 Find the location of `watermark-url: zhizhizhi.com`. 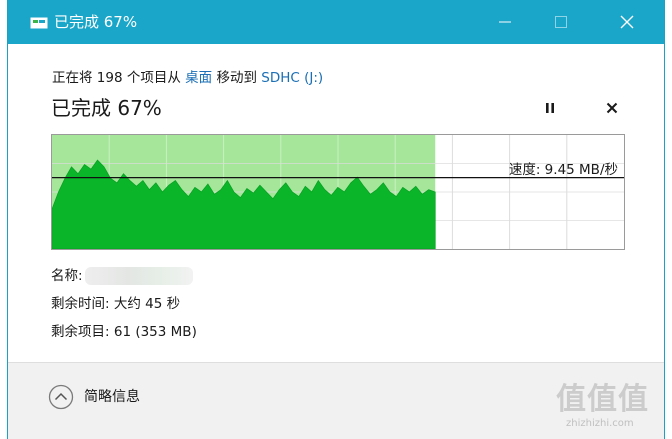

watermark-url: zhizhizhi.com is located at coordinates (600, 423).